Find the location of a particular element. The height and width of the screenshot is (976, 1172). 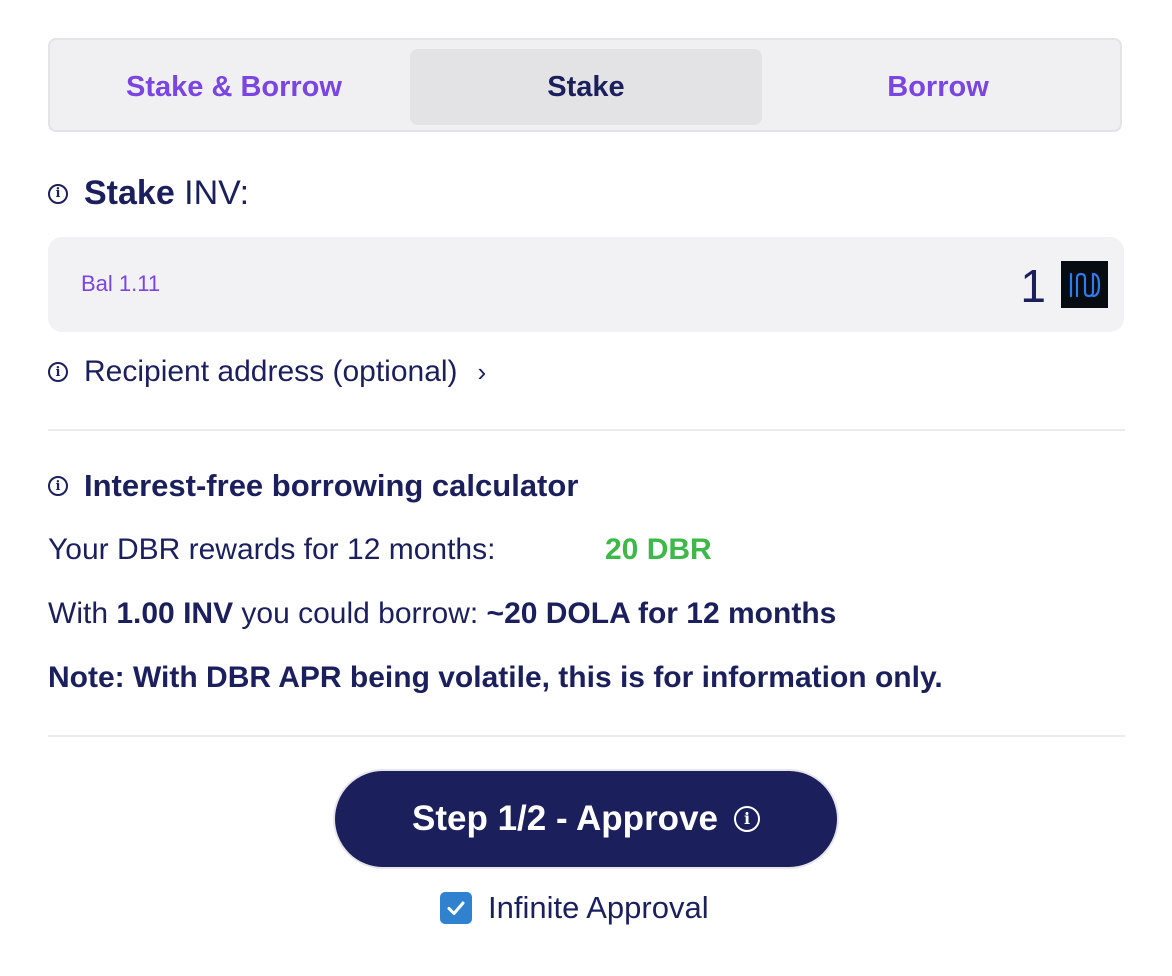

rewards-label: Your DBR rewards for 12 months: is located at coordinates (272, 549).